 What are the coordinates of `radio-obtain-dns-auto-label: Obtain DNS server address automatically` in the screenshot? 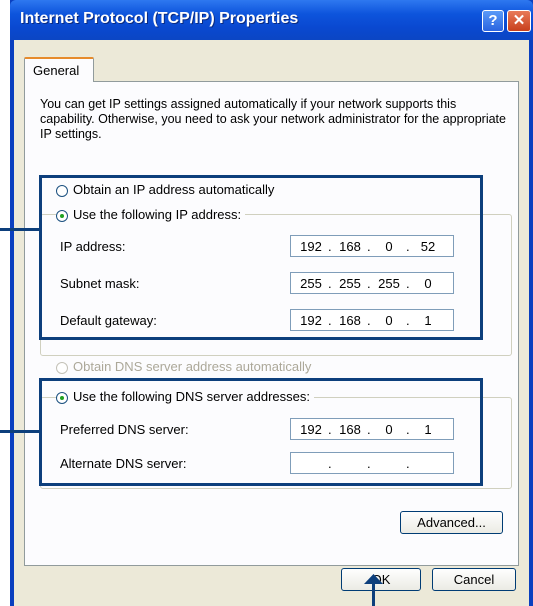 It's located at (192, 366).